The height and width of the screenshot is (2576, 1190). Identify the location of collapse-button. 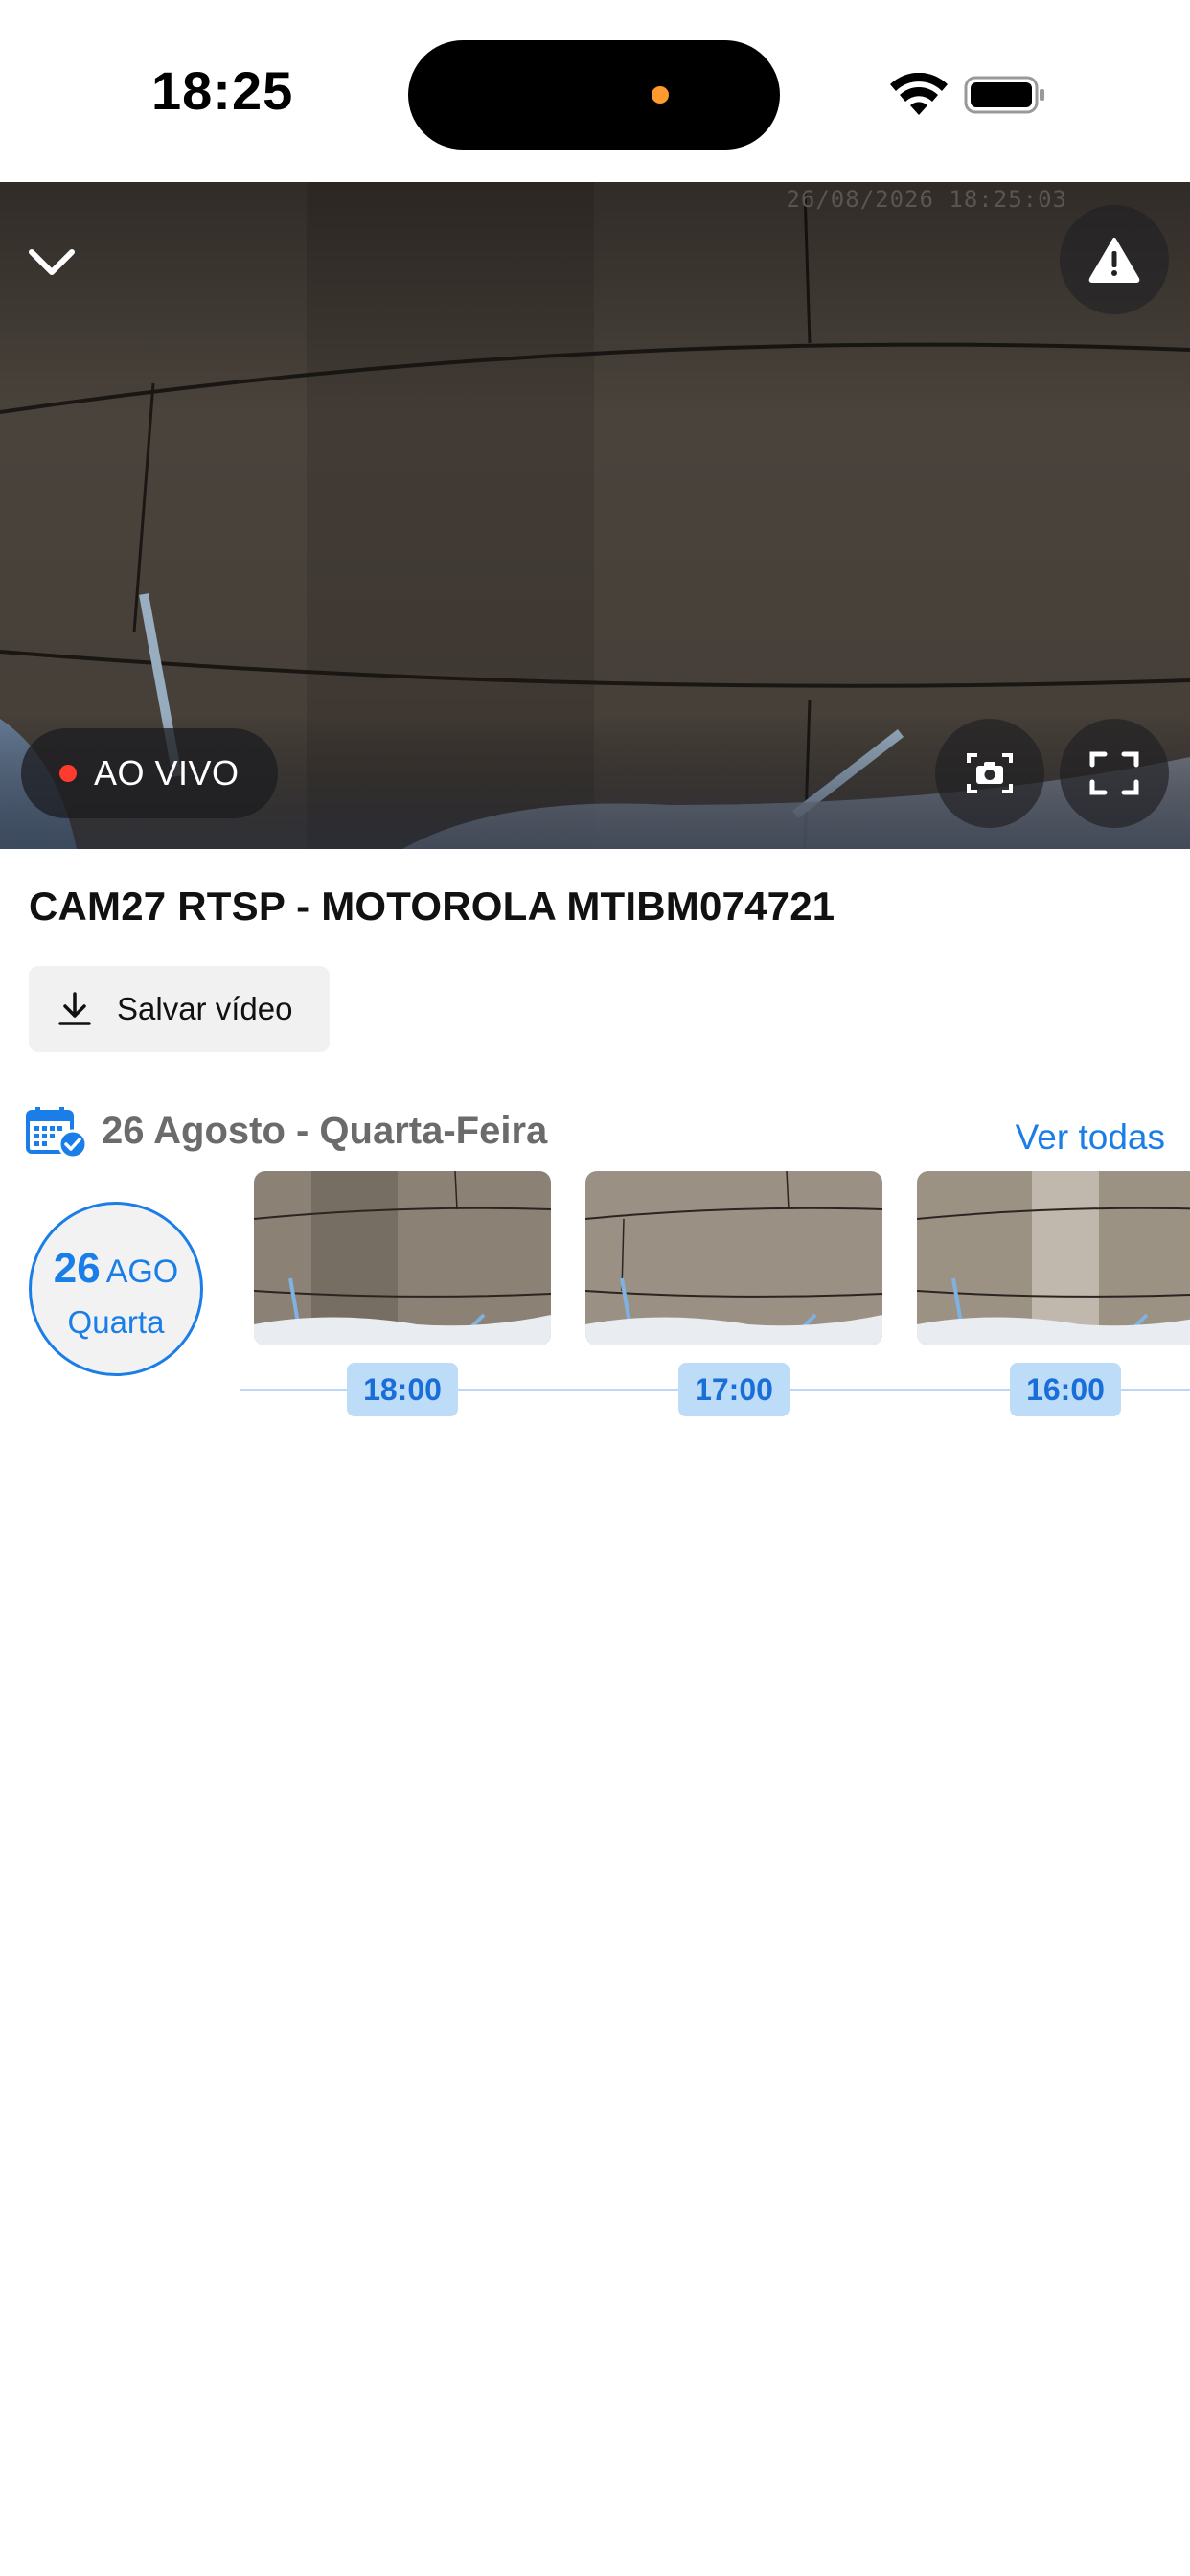
(52, 262).